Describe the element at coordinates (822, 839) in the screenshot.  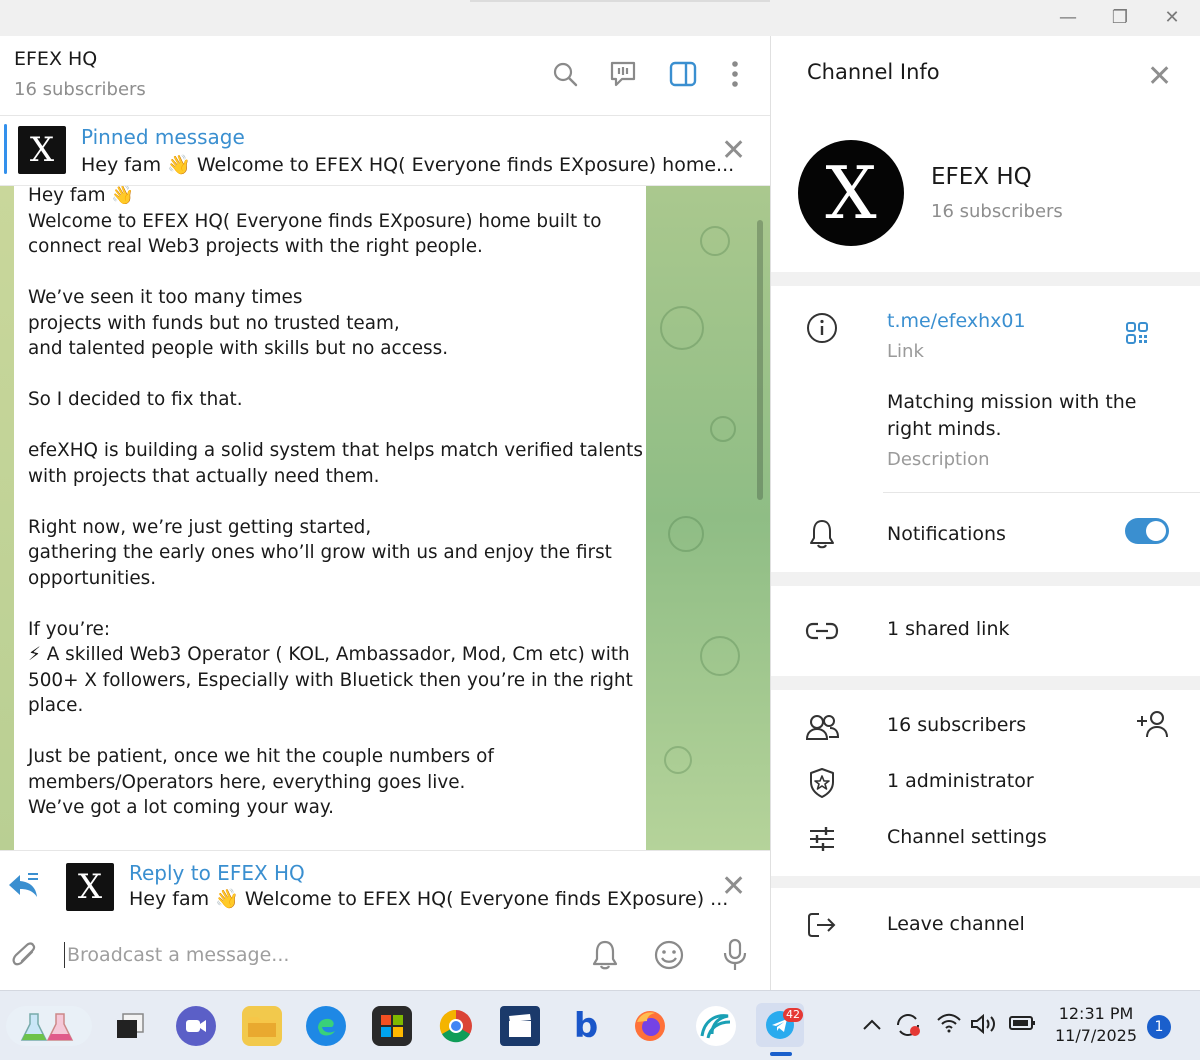
I see `settings-sliders-icon` at that location.